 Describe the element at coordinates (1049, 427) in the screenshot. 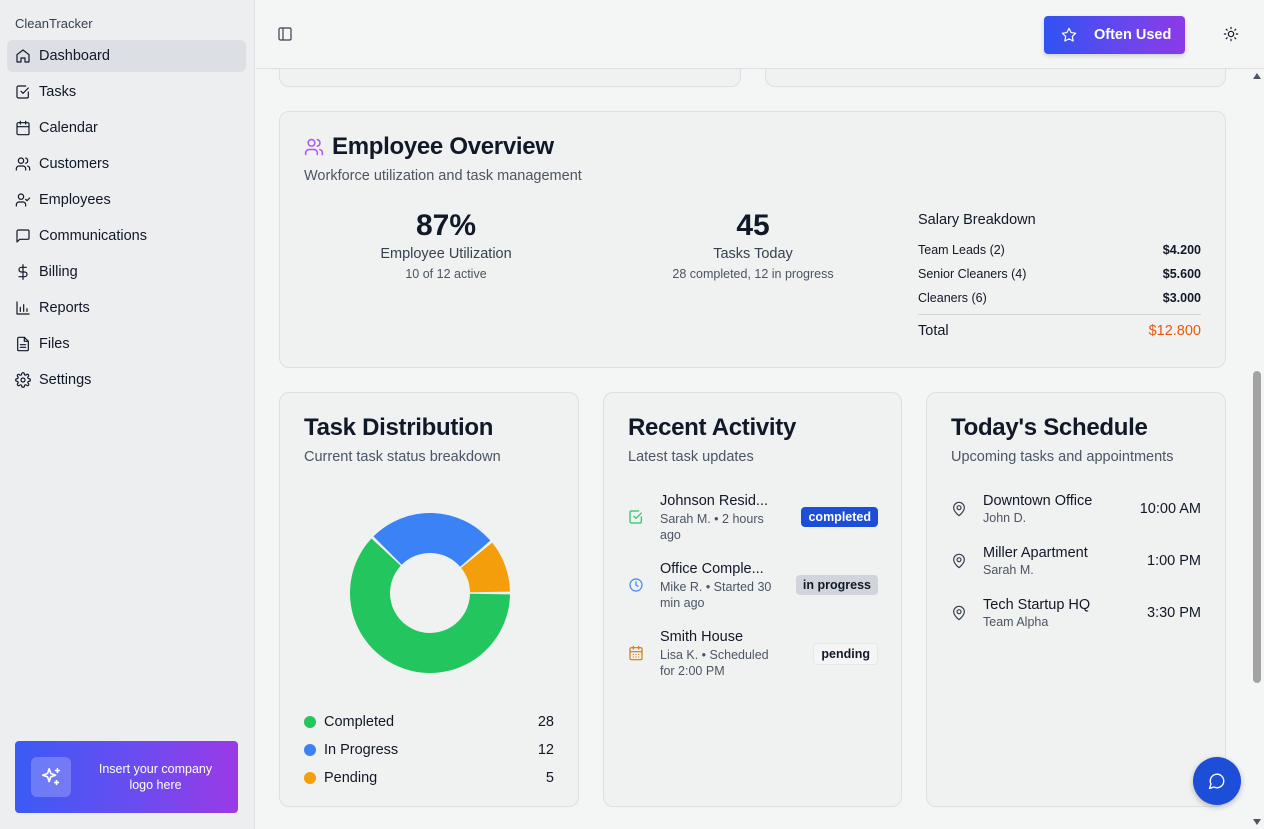

I see `card-title: Today's Schedule` at that location.